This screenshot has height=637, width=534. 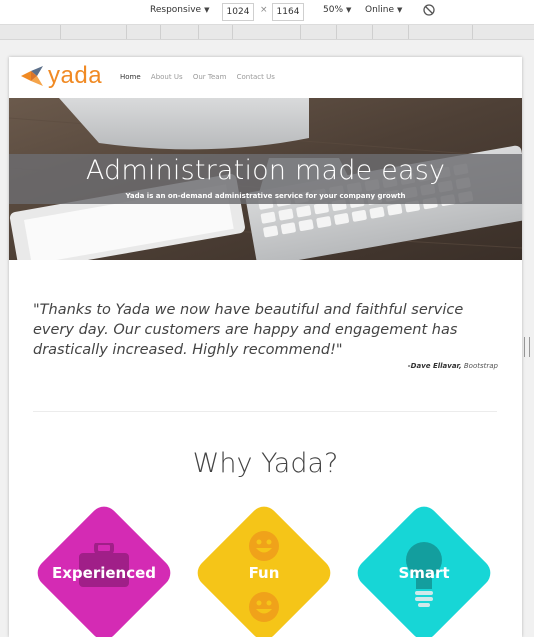 I want to click on feature-label: Fun, so click(x=264, y=573).